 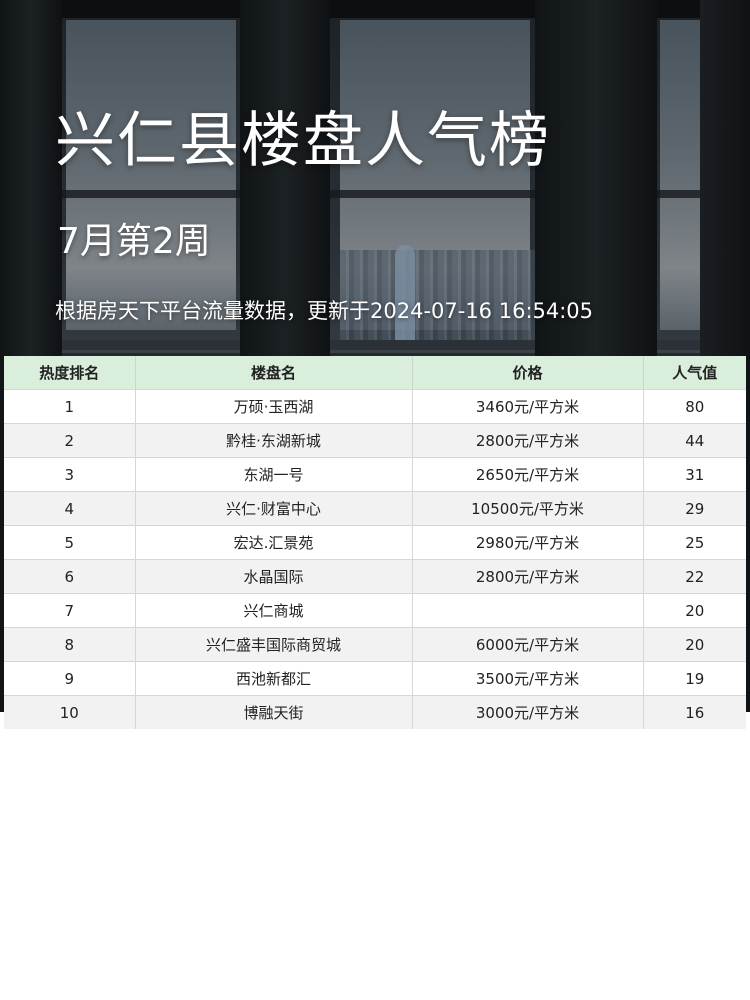 What do you see at coordinates (274, 373) in the screenshot?
I see `column-header-name: 楼盘名` at bounding box center [274, 373].